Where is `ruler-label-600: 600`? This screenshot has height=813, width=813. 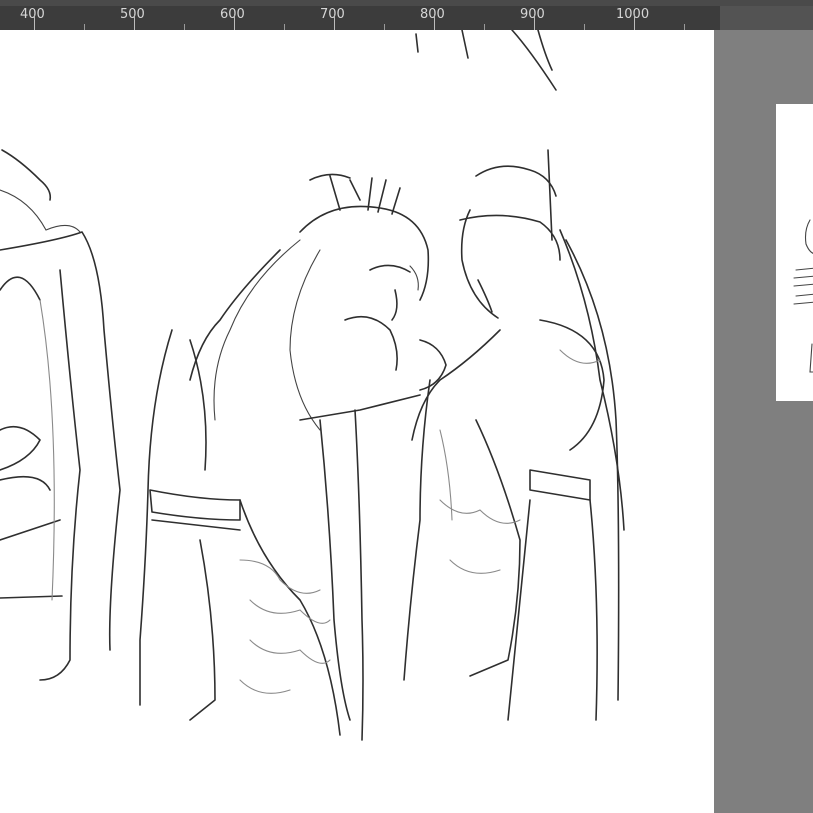 ruler-label-600: 600 is located at coordinates (232, 14).